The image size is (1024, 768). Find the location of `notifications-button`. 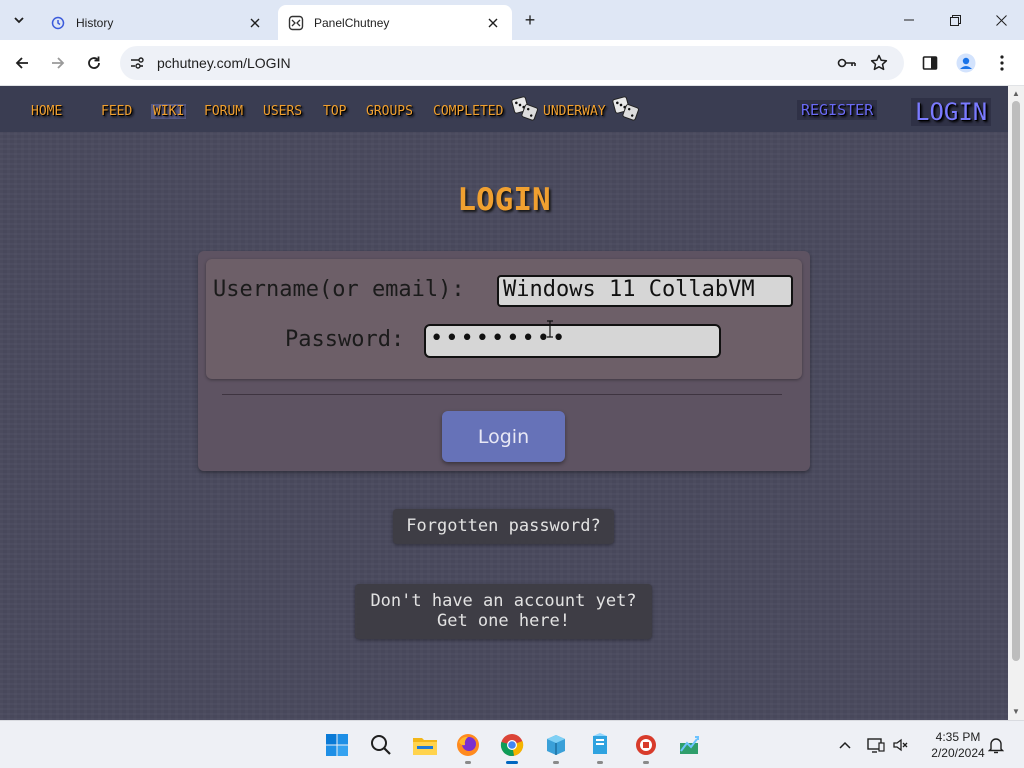

notifications-button is located at coordinates (996, 745).